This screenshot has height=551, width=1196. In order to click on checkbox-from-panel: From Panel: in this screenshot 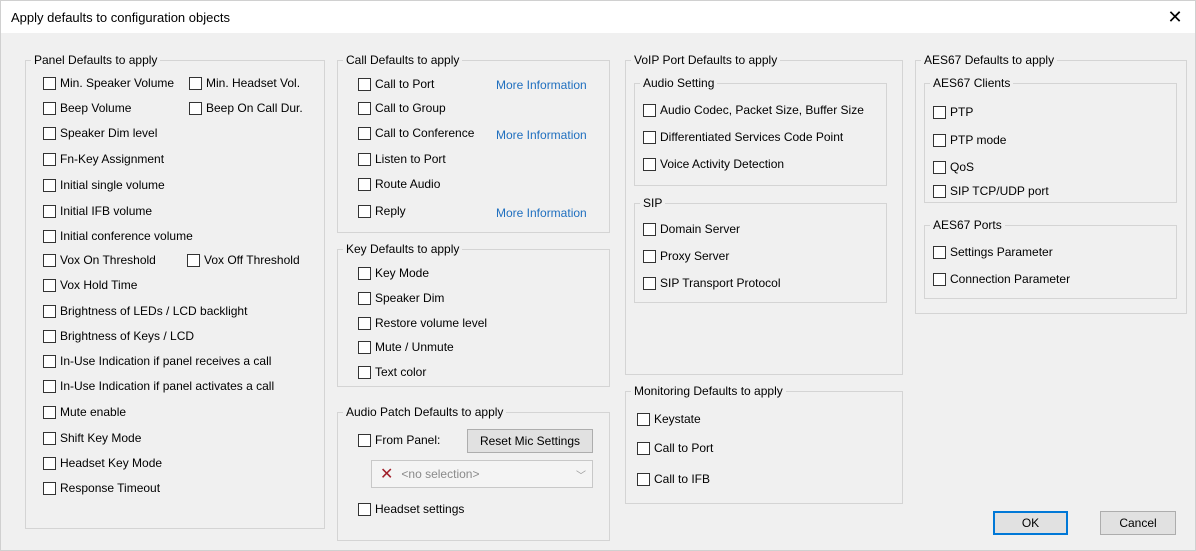, I will do `click(399, 440)`.